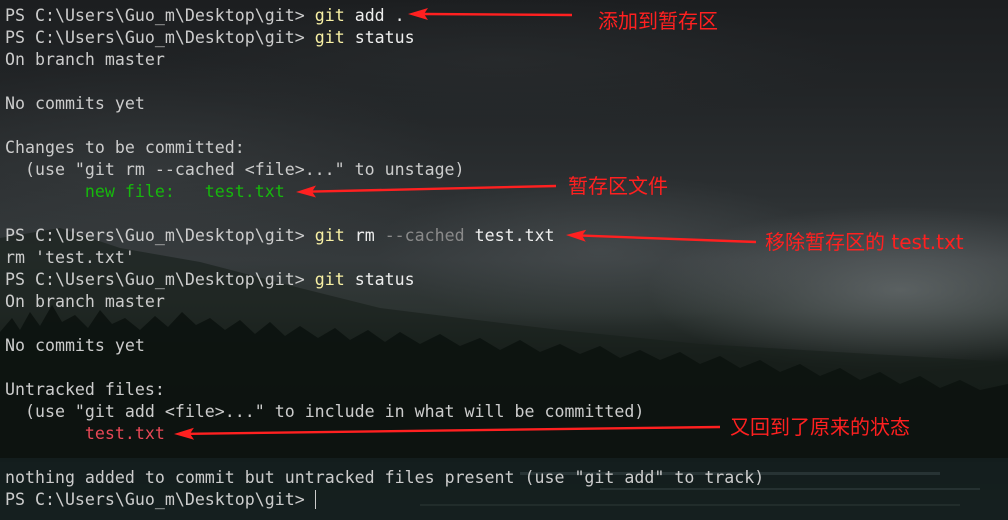 The width and height of the screenshot is (1008, 520). Describe the element at coordinates (125, 147) in the screenshot. I see `section-header: Changes to be committed:` at that location.